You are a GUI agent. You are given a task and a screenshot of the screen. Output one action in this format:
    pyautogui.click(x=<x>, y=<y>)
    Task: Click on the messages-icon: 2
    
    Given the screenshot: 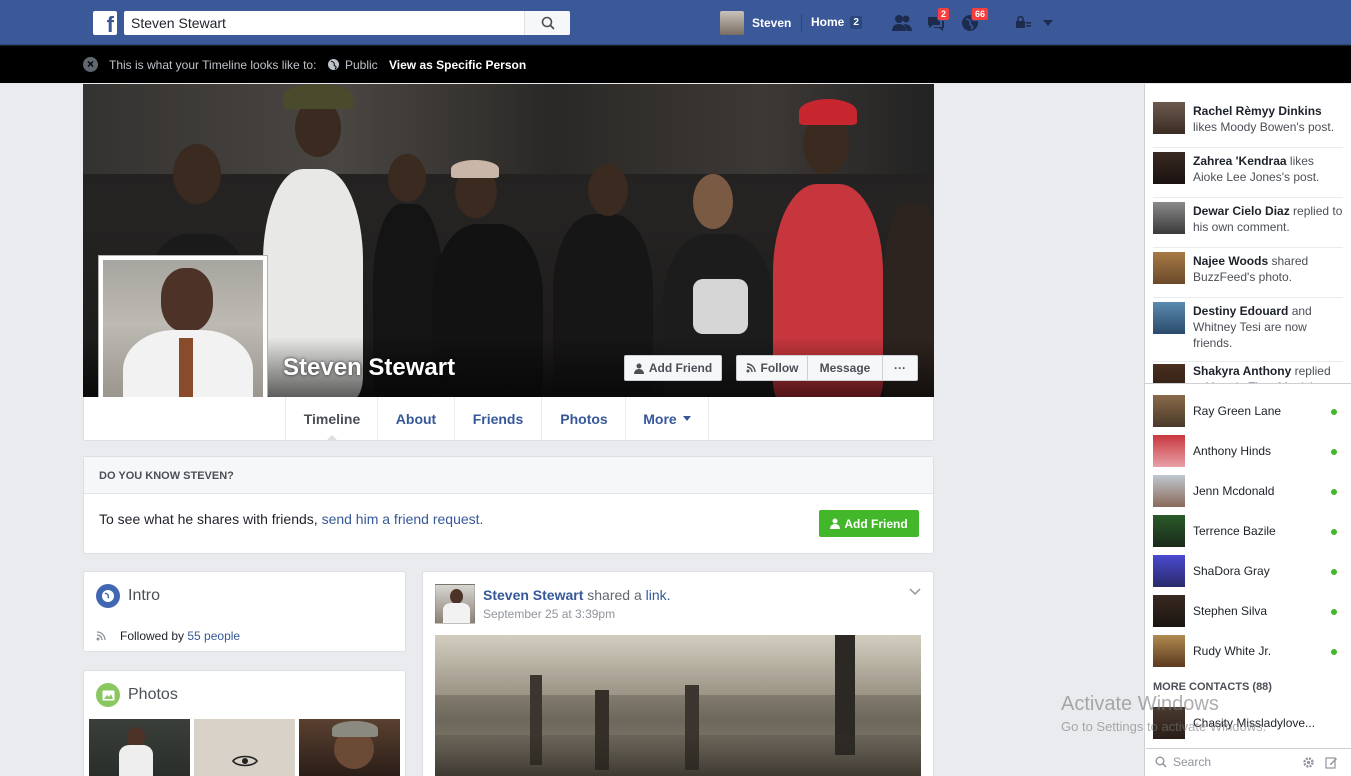 What is the action you would take?
    pyautogui.click(x=938, y=20)
    